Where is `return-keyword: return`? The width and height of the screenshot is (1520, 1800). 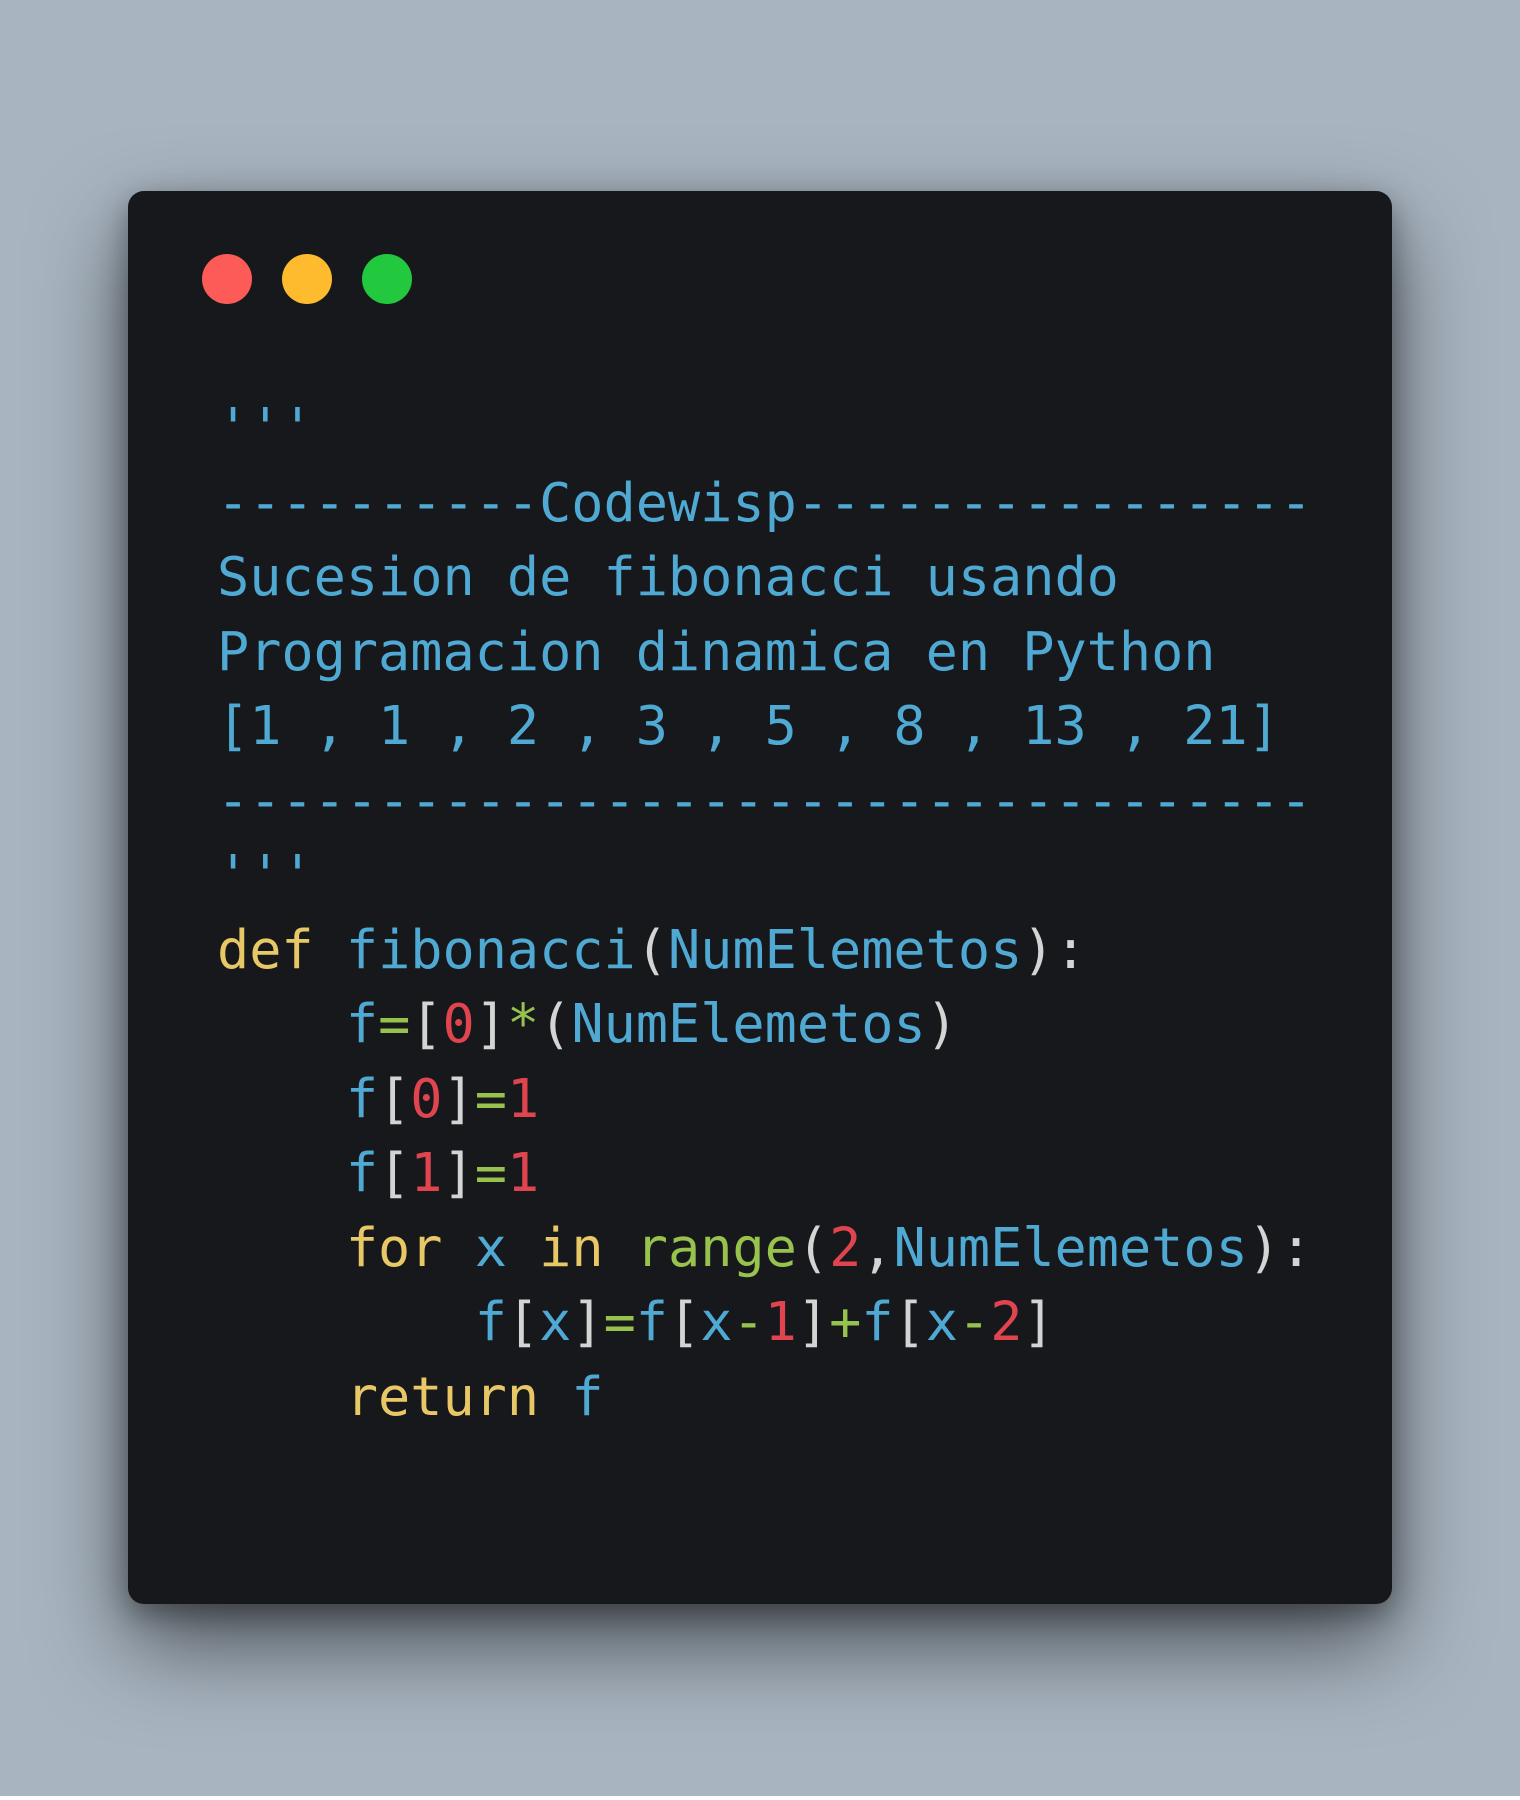 return-keyword: return is located at coordinates (442, 1396).